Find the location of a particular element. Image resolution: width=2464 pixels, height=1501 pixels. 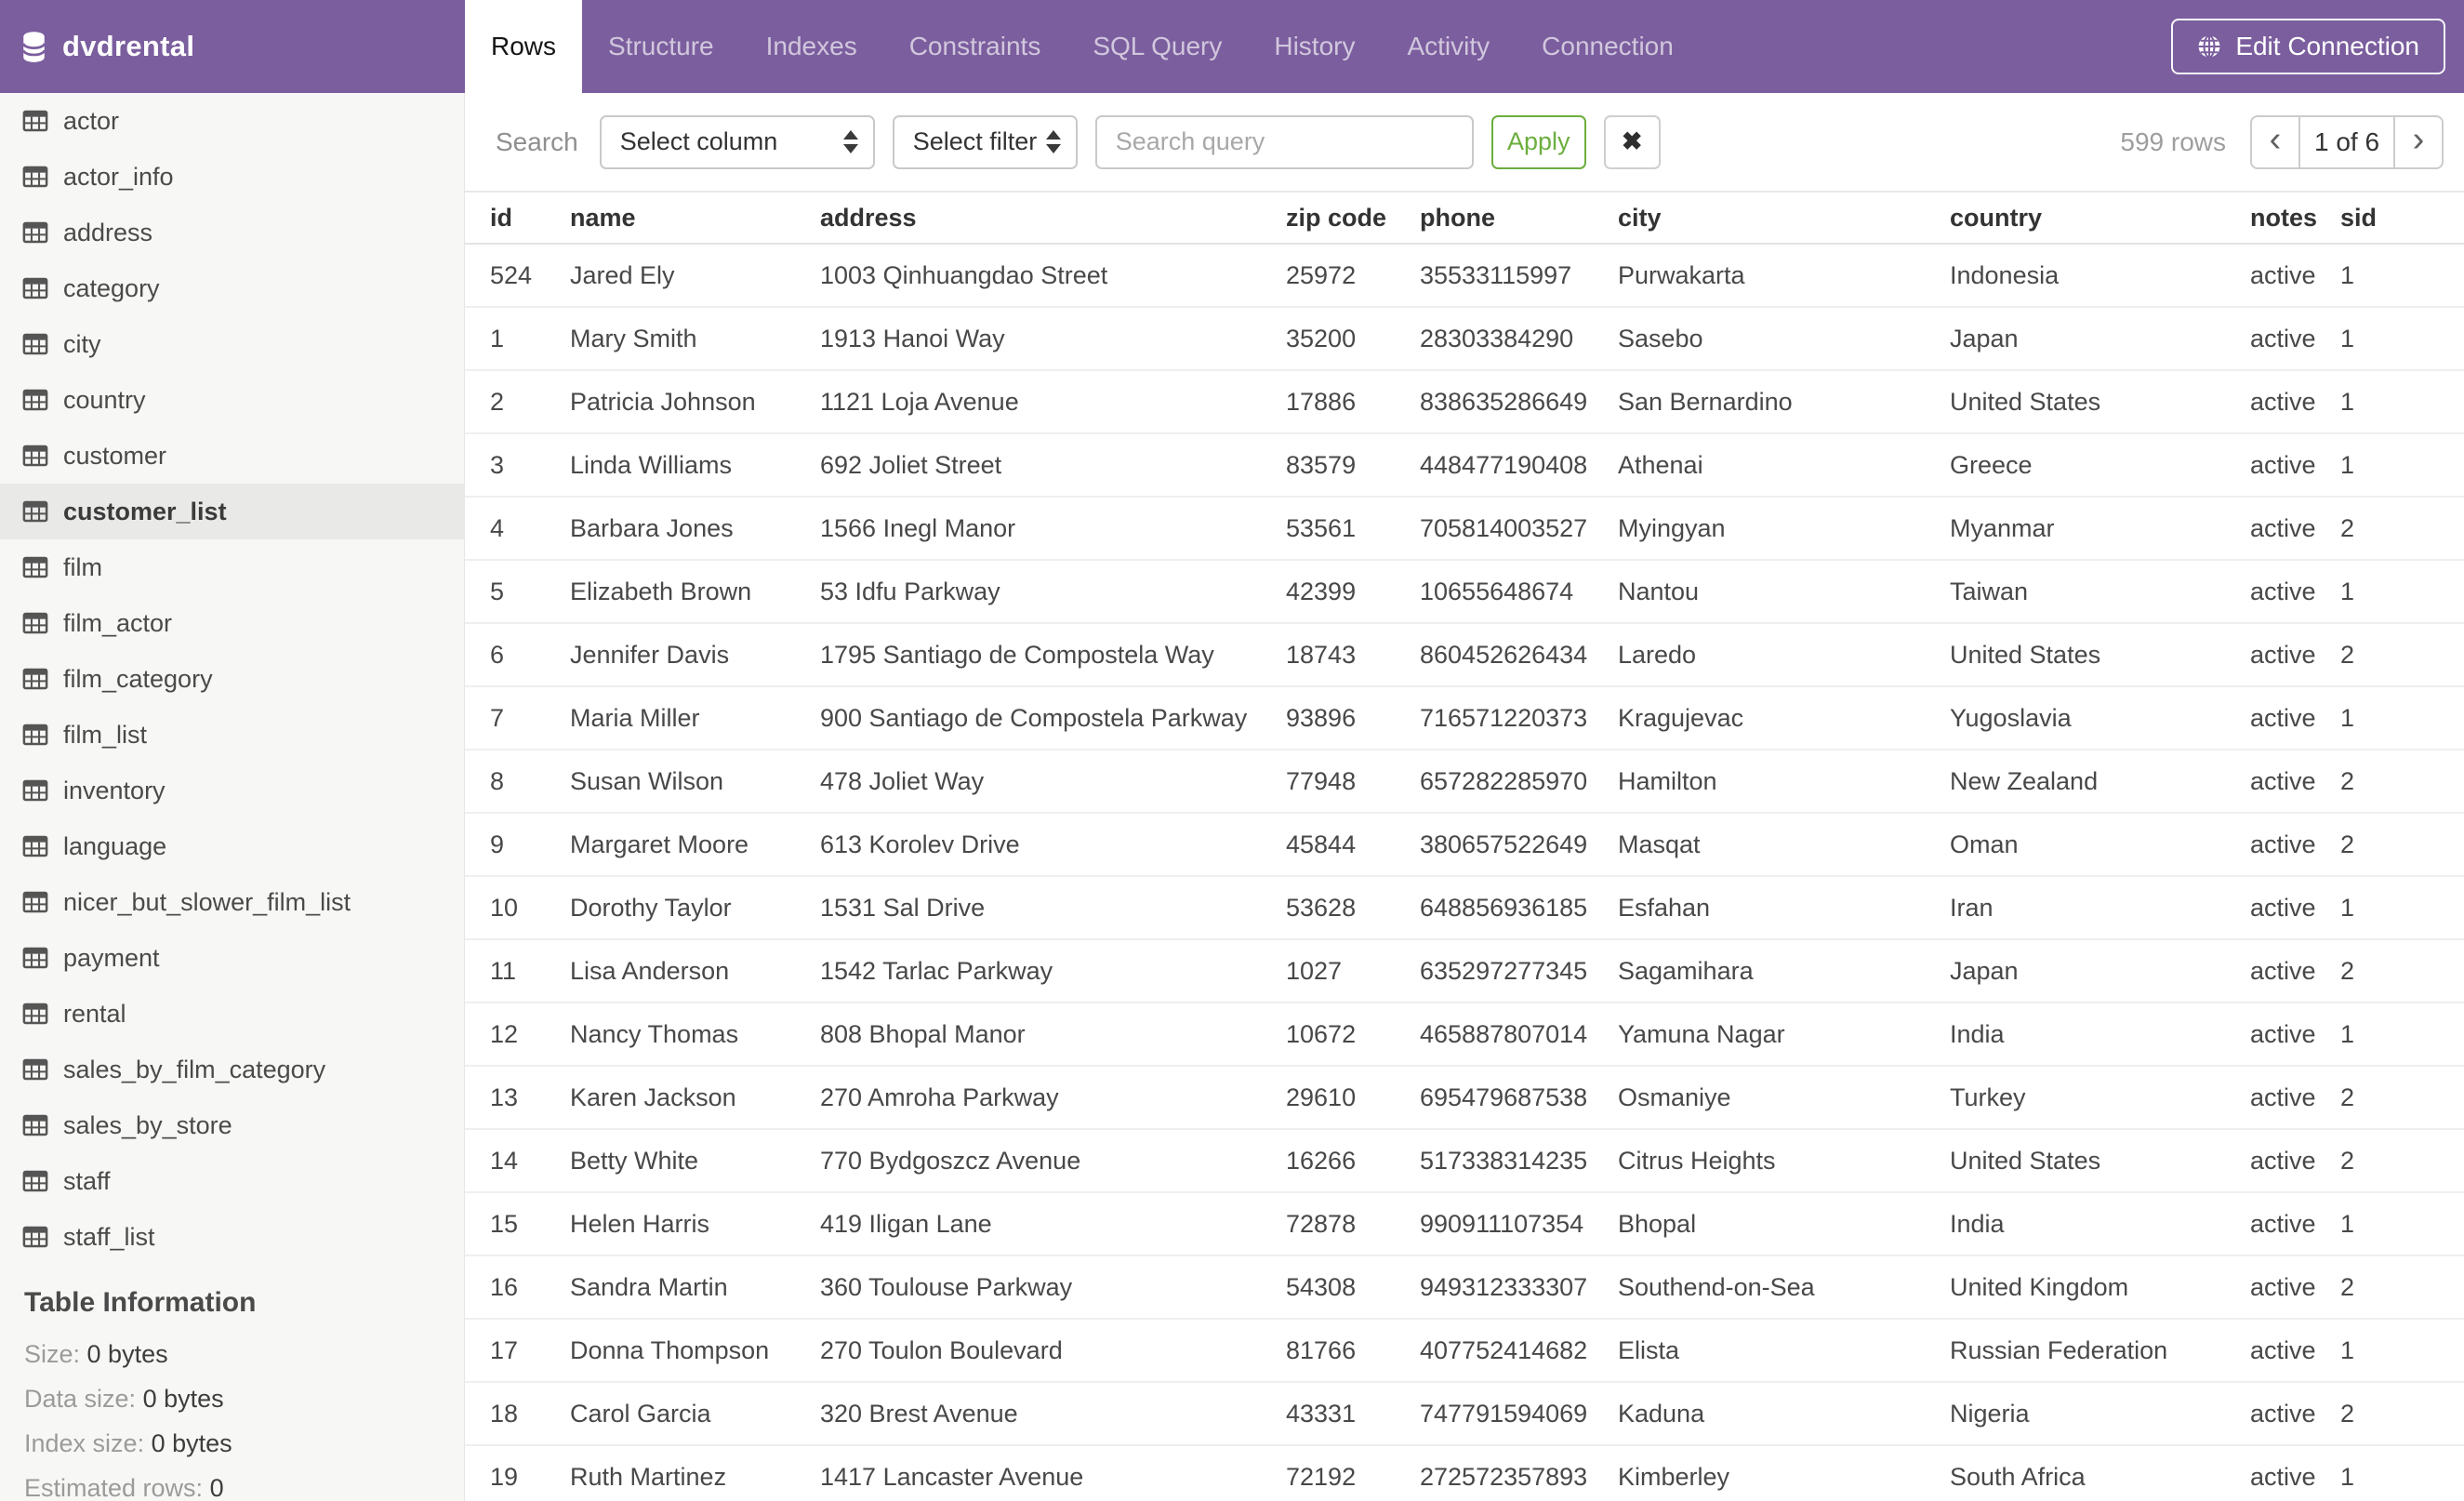

next-page-button: › is located at coordinates (2418, 142).